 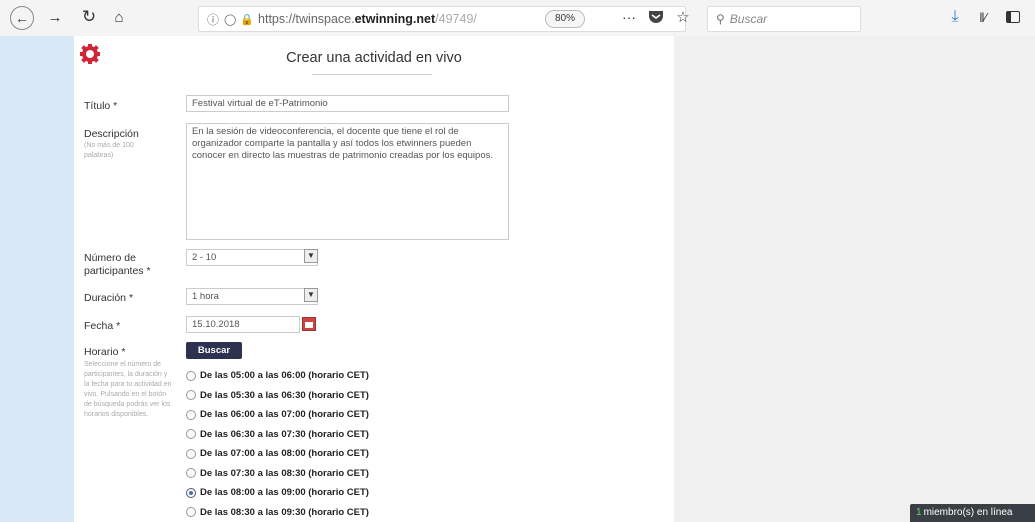 What do you see at coordinates (284, 375) in the screenshot?
I see `time-slot-label: De las 05:00 a las 06:00 (horario CET)` at bounding box center [284, 375].